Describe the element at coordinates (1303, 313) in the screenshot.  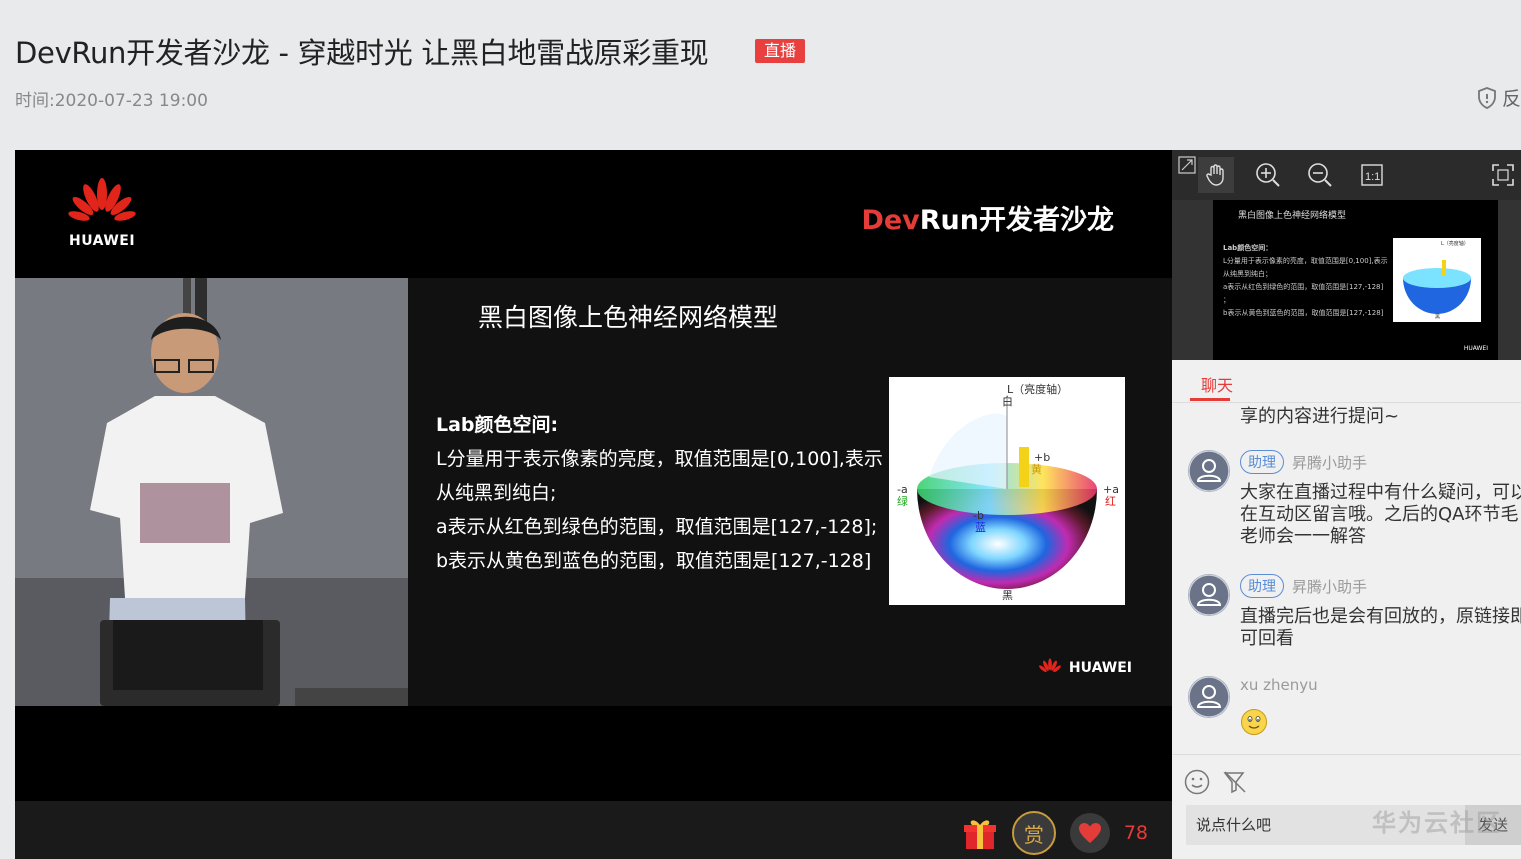
I see `thumbnail-line: b表示从黄色到蓝色的范围，取值范围是[127,-128]` at that location.